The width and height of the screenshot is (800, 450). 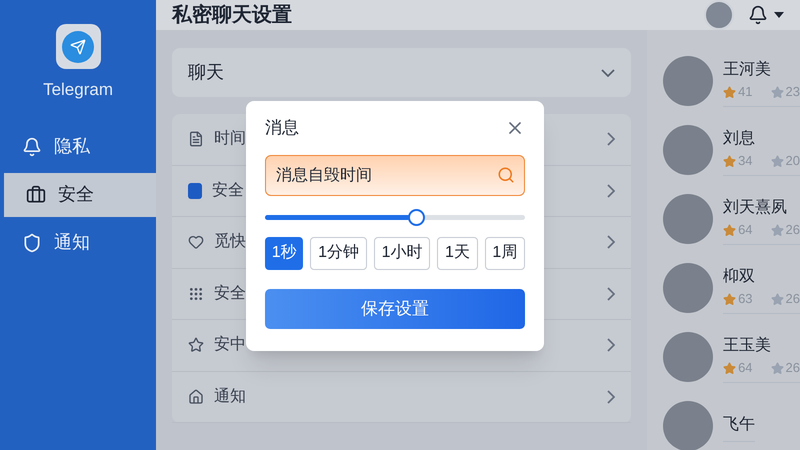 What do you see at coordinates (402, 253) in the screenshot?
I see `duration-option: 1小时` at bounding box center [402, 253].